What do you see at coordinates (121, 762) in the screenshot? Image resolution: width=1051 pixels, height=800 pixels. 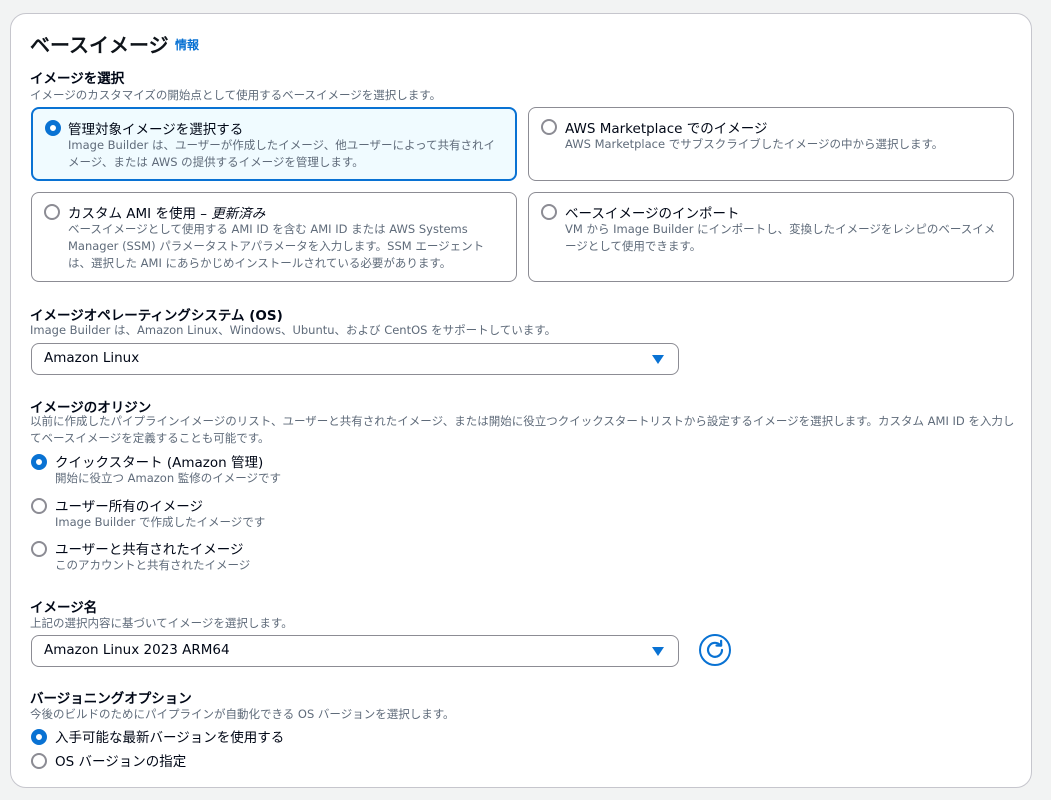 I see `version-option-specify-label: OS バージョンの指定` at bounding box center [121, 762].